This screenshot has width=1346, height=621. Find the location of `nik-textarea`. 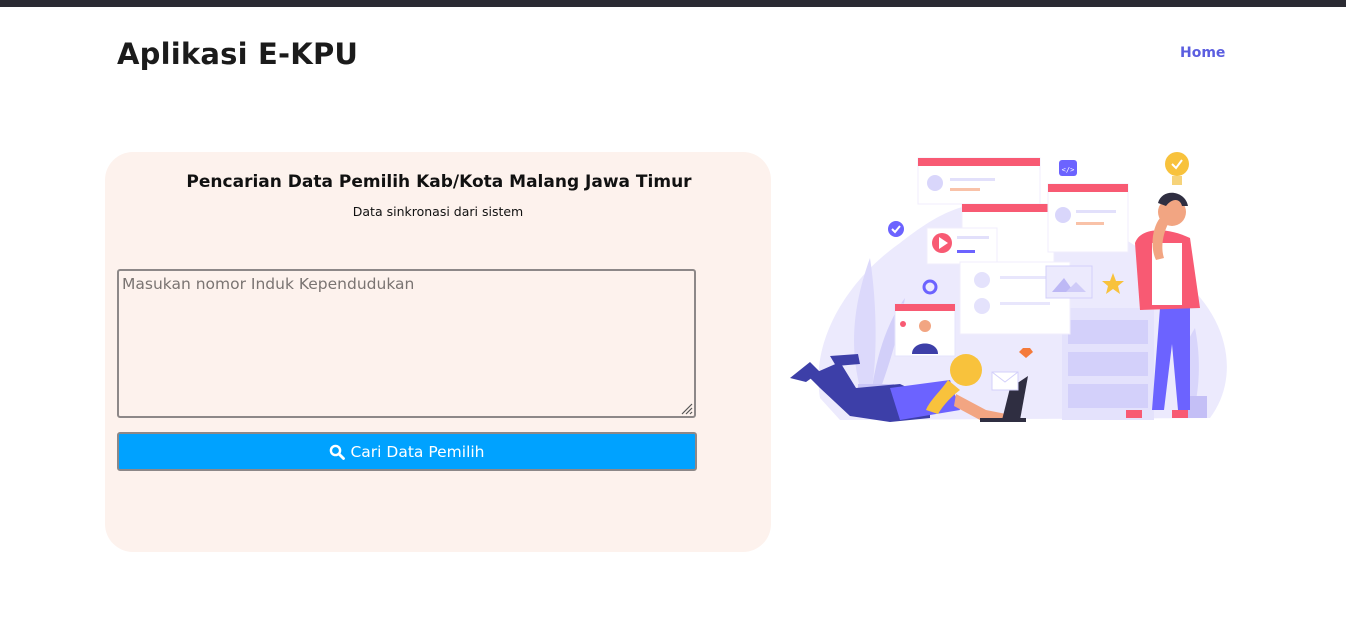

nik-textarea is located at coordinates (406, 343).